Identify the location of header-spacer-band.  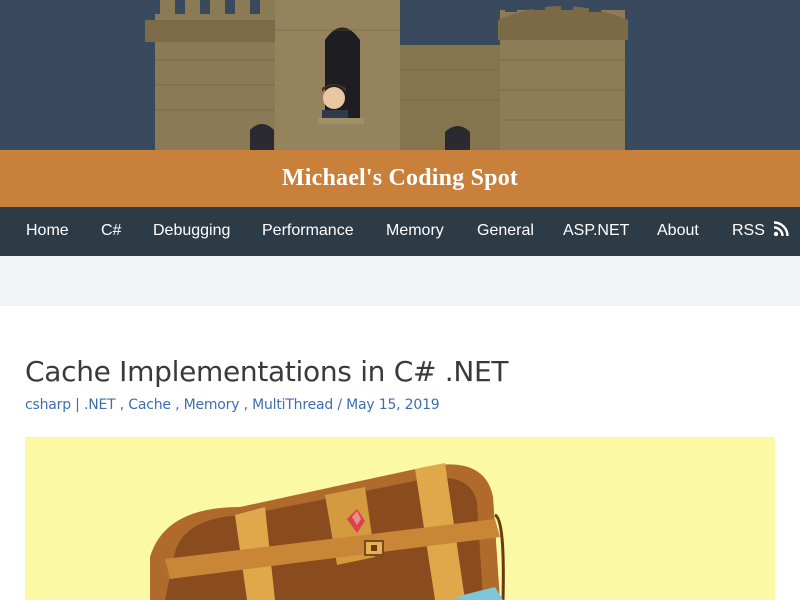
(400, 281).